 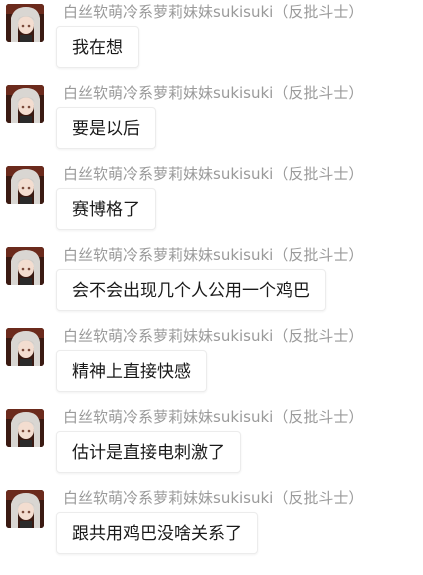 What do you see at coordinates (211, 121) in the screenshot?
I see `chat-message: 白丝软萌冷系萝莉妹妹sukisuki（反批斗士） 要是以后` at bounding box center [211, 121].